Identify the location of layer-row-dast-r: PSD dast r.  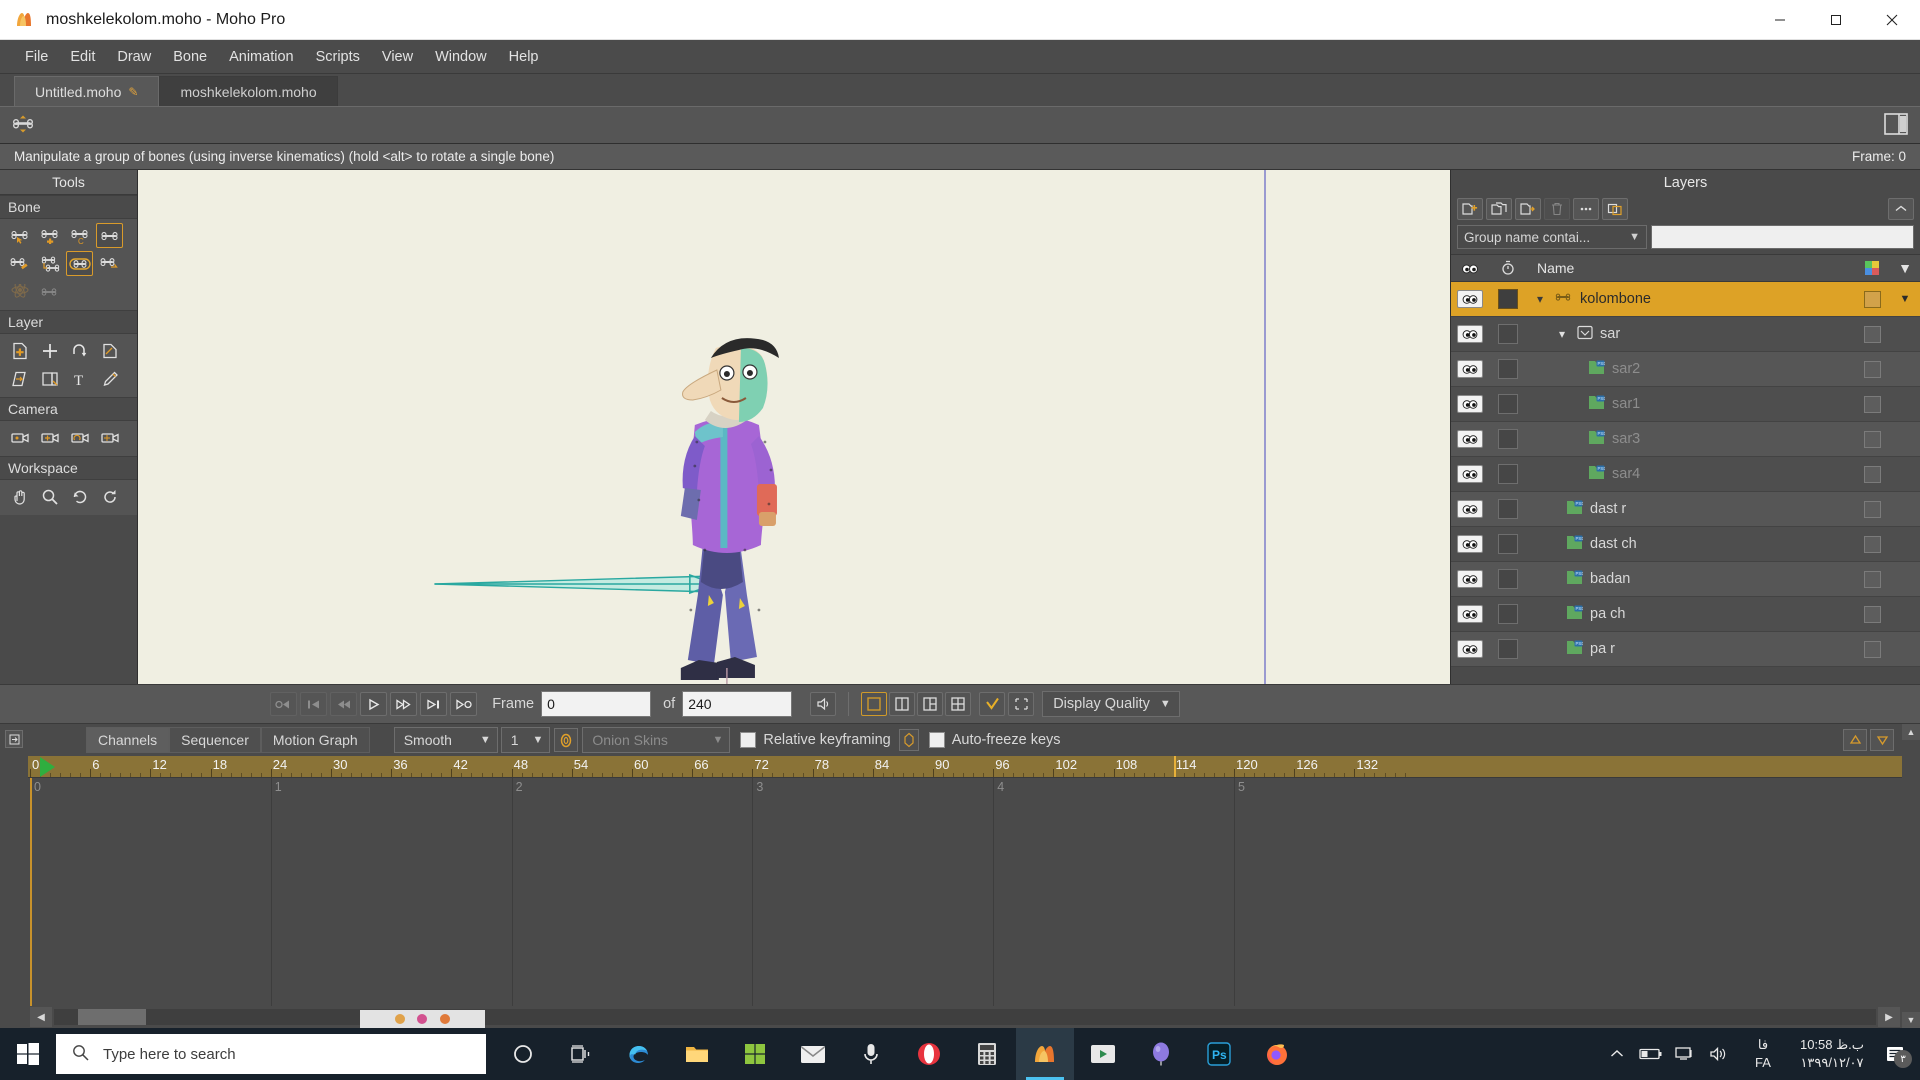
(1685, 509).